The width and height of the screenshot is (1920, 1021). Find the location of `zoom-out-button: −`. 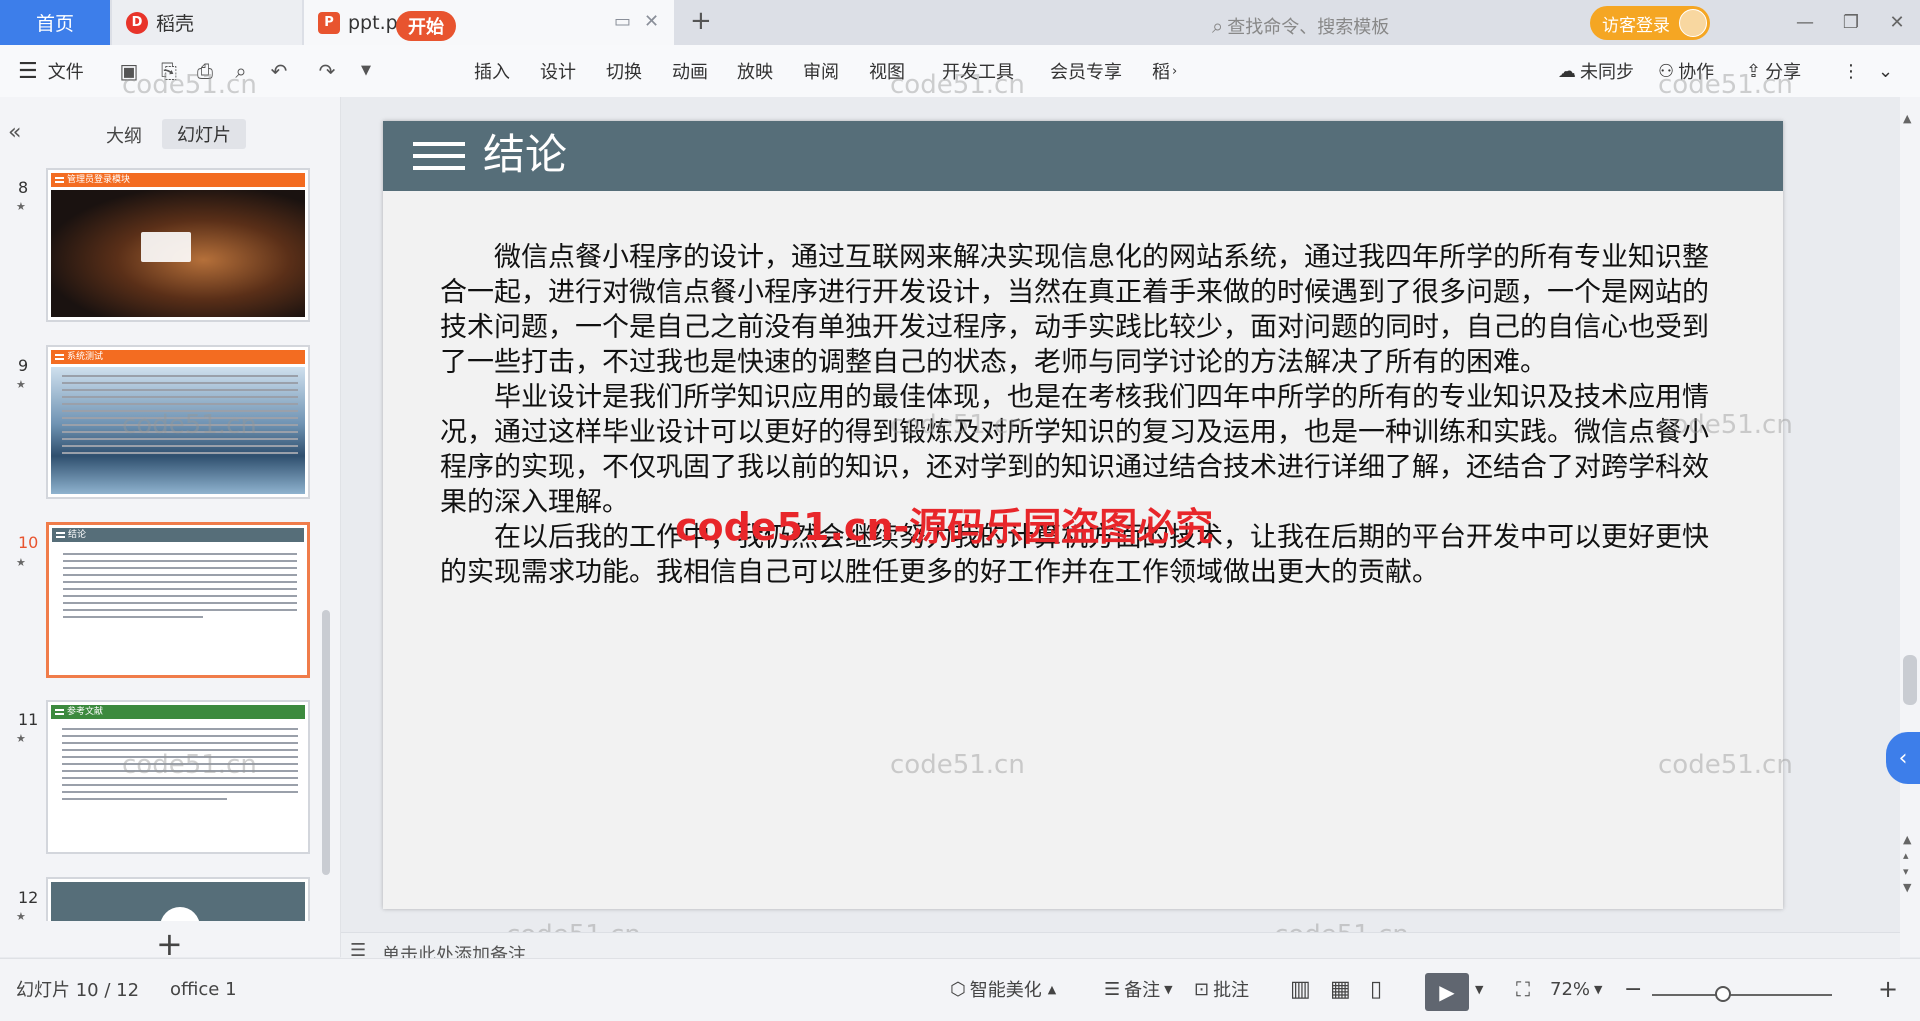

zoom-out-button: − is located at coordinates (1633, 989).